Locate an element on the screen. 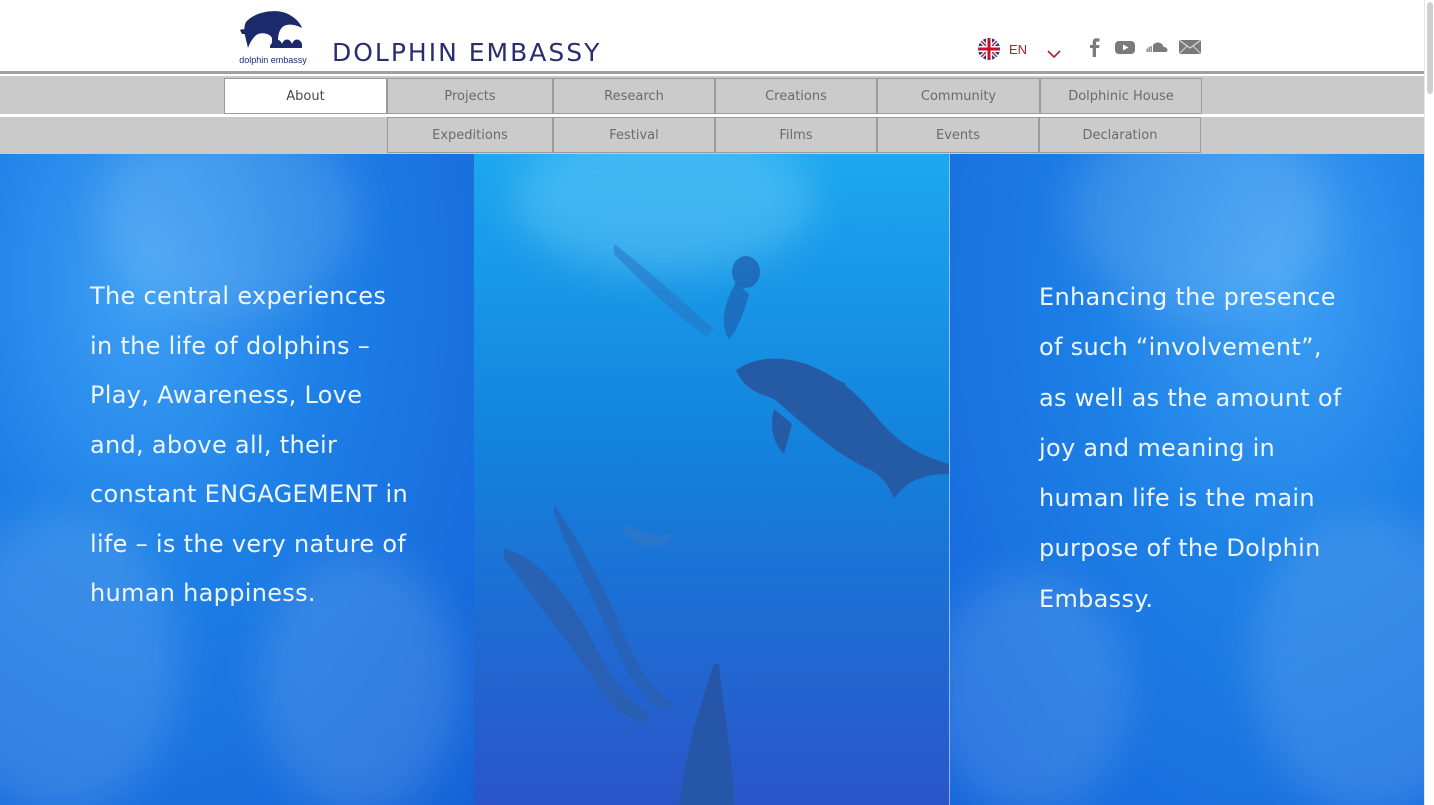 The height and width of the screenshot is (805, 1434). nav-item-declaration: Declaration is located at coordinates (1120, 135).